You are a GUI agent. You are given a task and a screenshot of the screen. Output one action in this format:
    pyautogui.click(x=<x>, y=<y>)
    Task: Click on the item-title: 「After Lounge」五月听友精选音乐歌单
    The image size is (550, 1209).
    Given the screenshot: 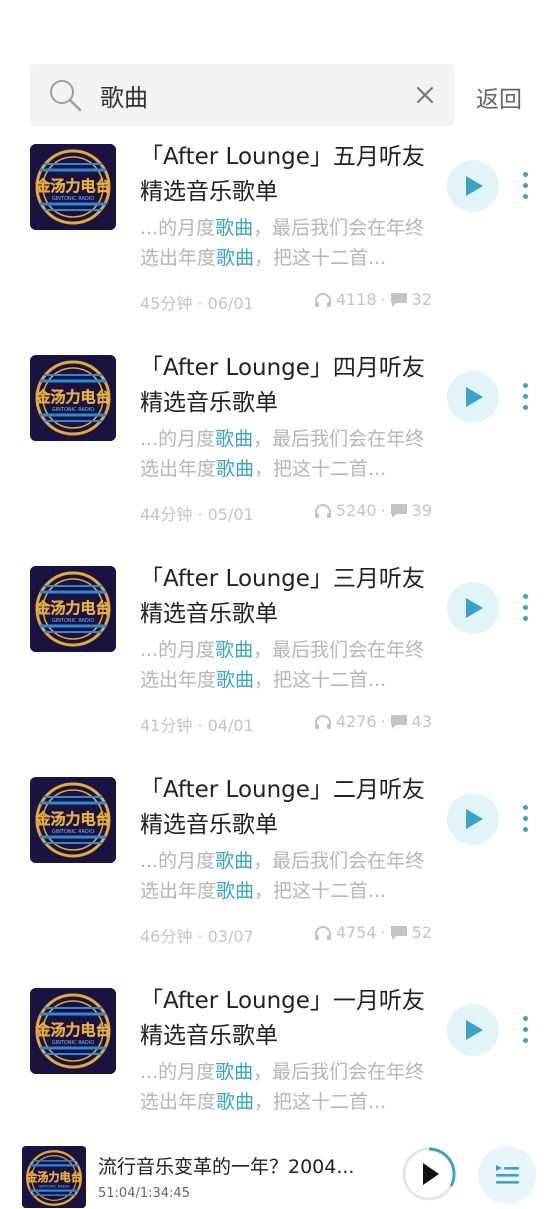 What is the action you would take?
    pyautogui.click(x=282, y=174)
    